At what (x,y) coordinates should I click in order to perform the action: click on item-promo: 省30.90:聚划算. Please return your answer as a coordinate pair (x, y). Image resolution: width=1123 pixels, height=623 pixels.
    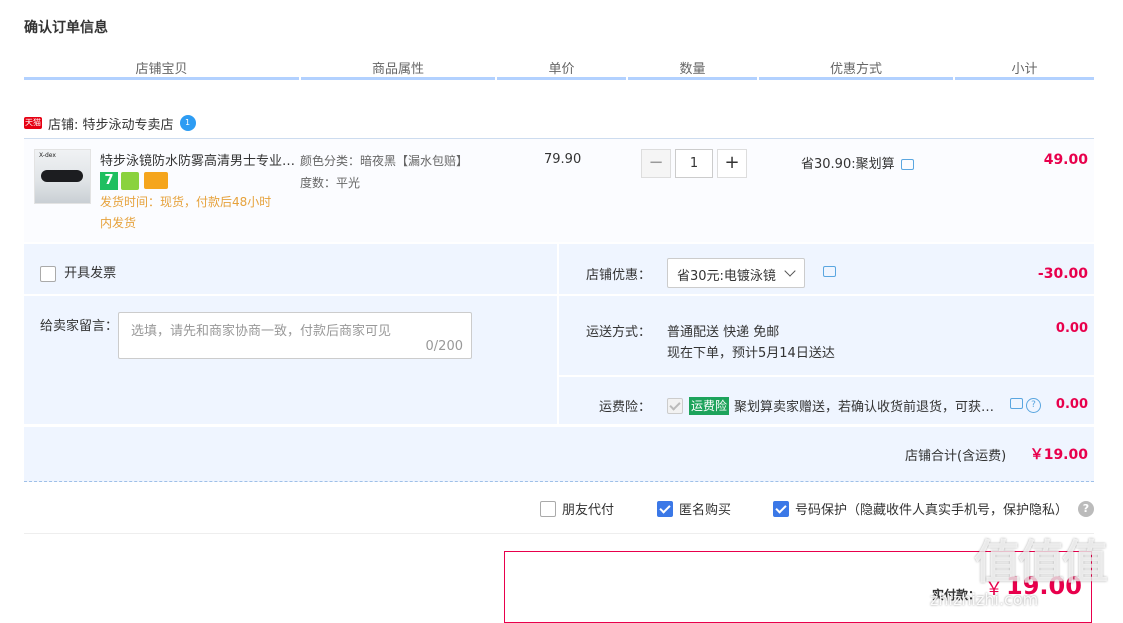
    Looking at the image, I should click on (857, 162).